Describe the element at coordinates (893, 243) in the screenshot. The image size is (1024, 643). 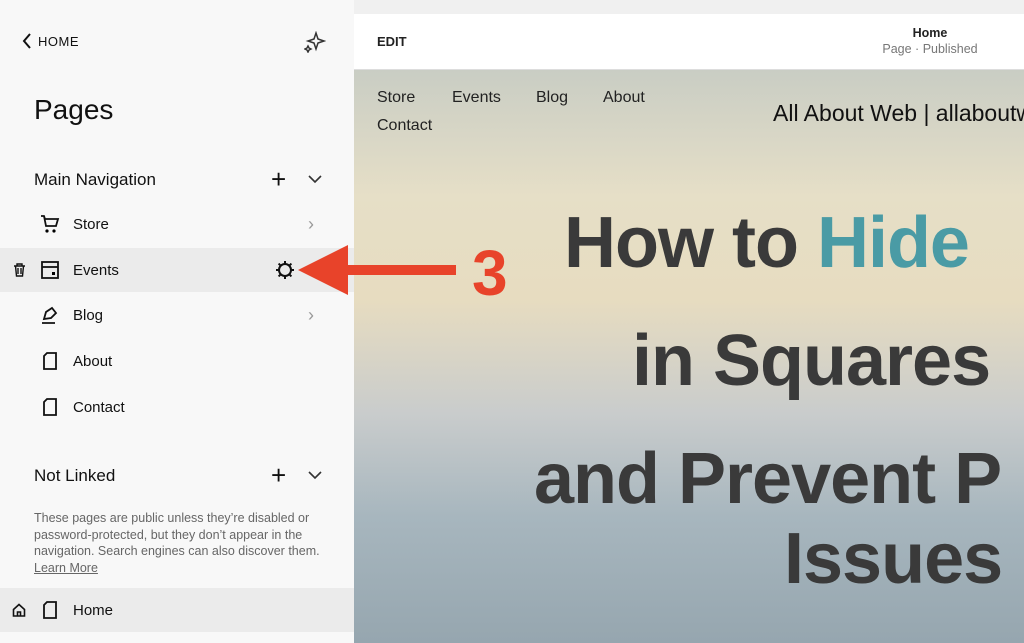
I see `headline-accent: Hide` at that location.